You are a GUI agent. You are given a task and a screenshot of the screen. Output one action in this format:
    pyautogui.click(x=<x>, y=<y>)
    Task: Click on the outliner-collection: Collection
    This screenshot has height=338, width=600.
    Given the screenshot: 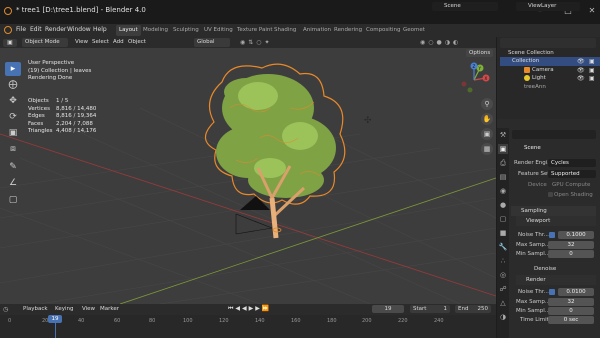 What is the action you would take?
    pyautogui.click(x=525, y=61)
    